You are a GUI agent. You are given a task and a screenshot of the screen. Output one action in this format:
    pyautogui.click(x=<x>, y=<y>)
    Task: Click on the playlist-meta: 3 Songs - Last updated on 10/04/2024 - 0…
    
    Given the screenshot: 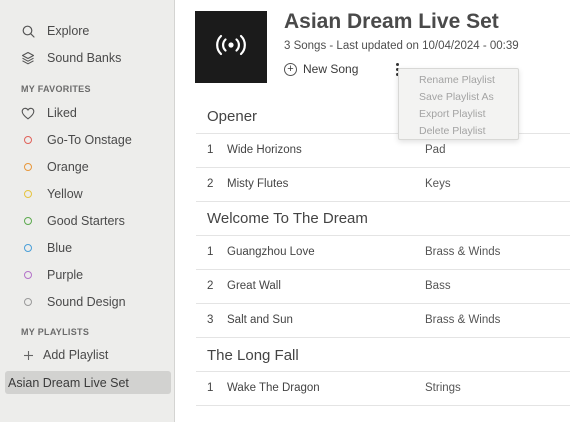 What is the action you would take?
    pyautogui.click(x=401, y=46)
    